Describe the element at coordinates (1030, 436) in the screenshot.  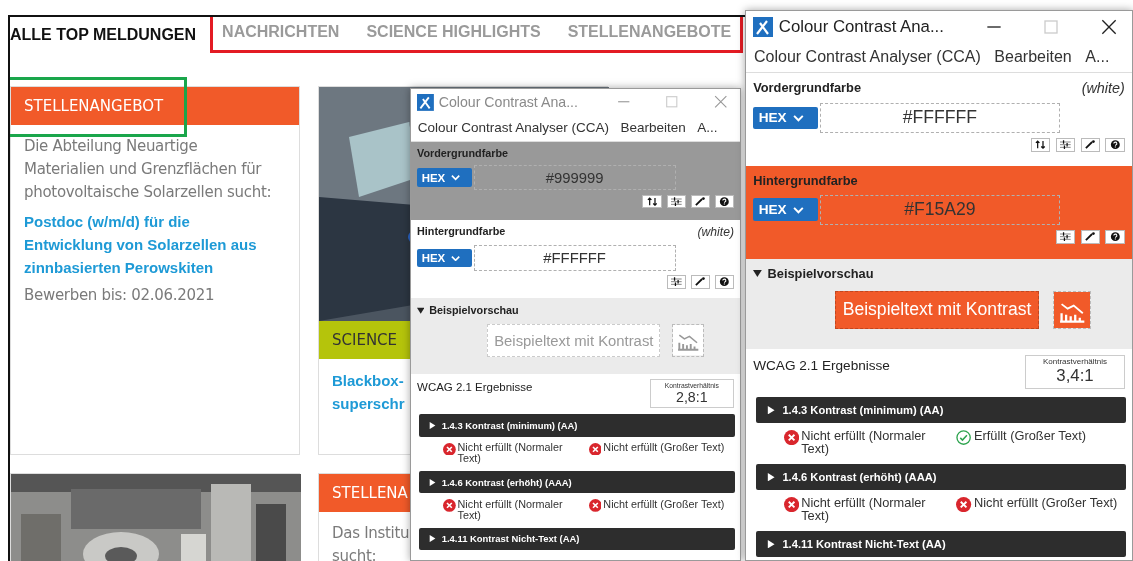
I see `result-text: Erfüllt (Großer Text)` at that location.